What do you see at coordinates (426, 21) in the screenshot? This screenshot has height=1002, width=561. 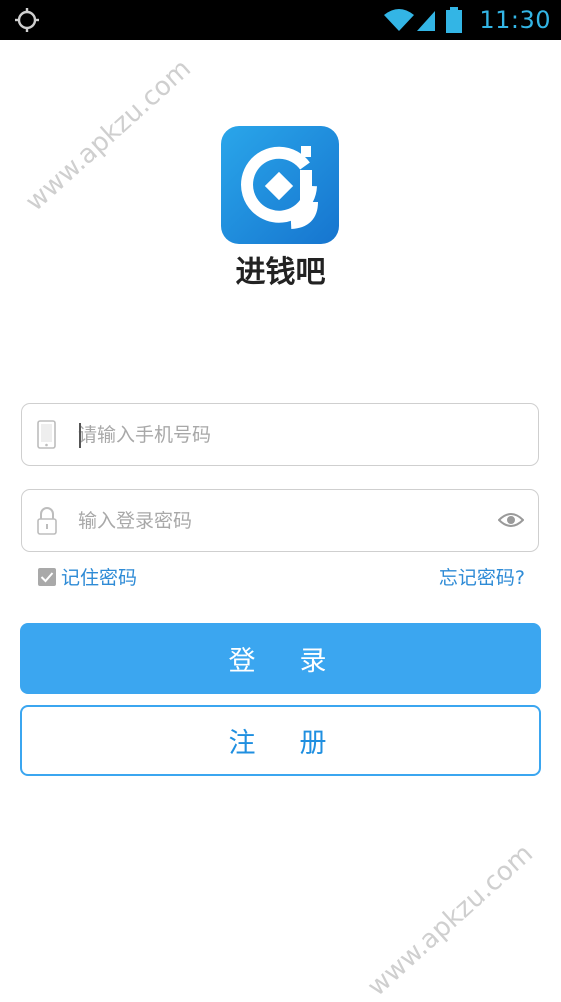 I see `signal-icon` at bounding box center [426, 21].